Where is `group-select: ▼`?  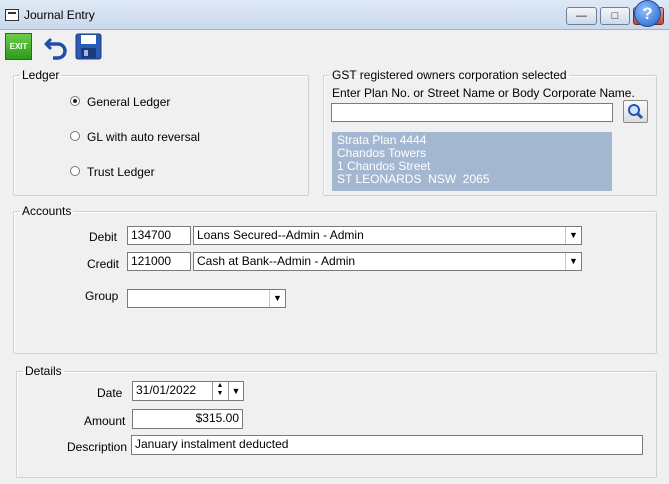
group-select: ▼ is located at coordinates (206, 298).